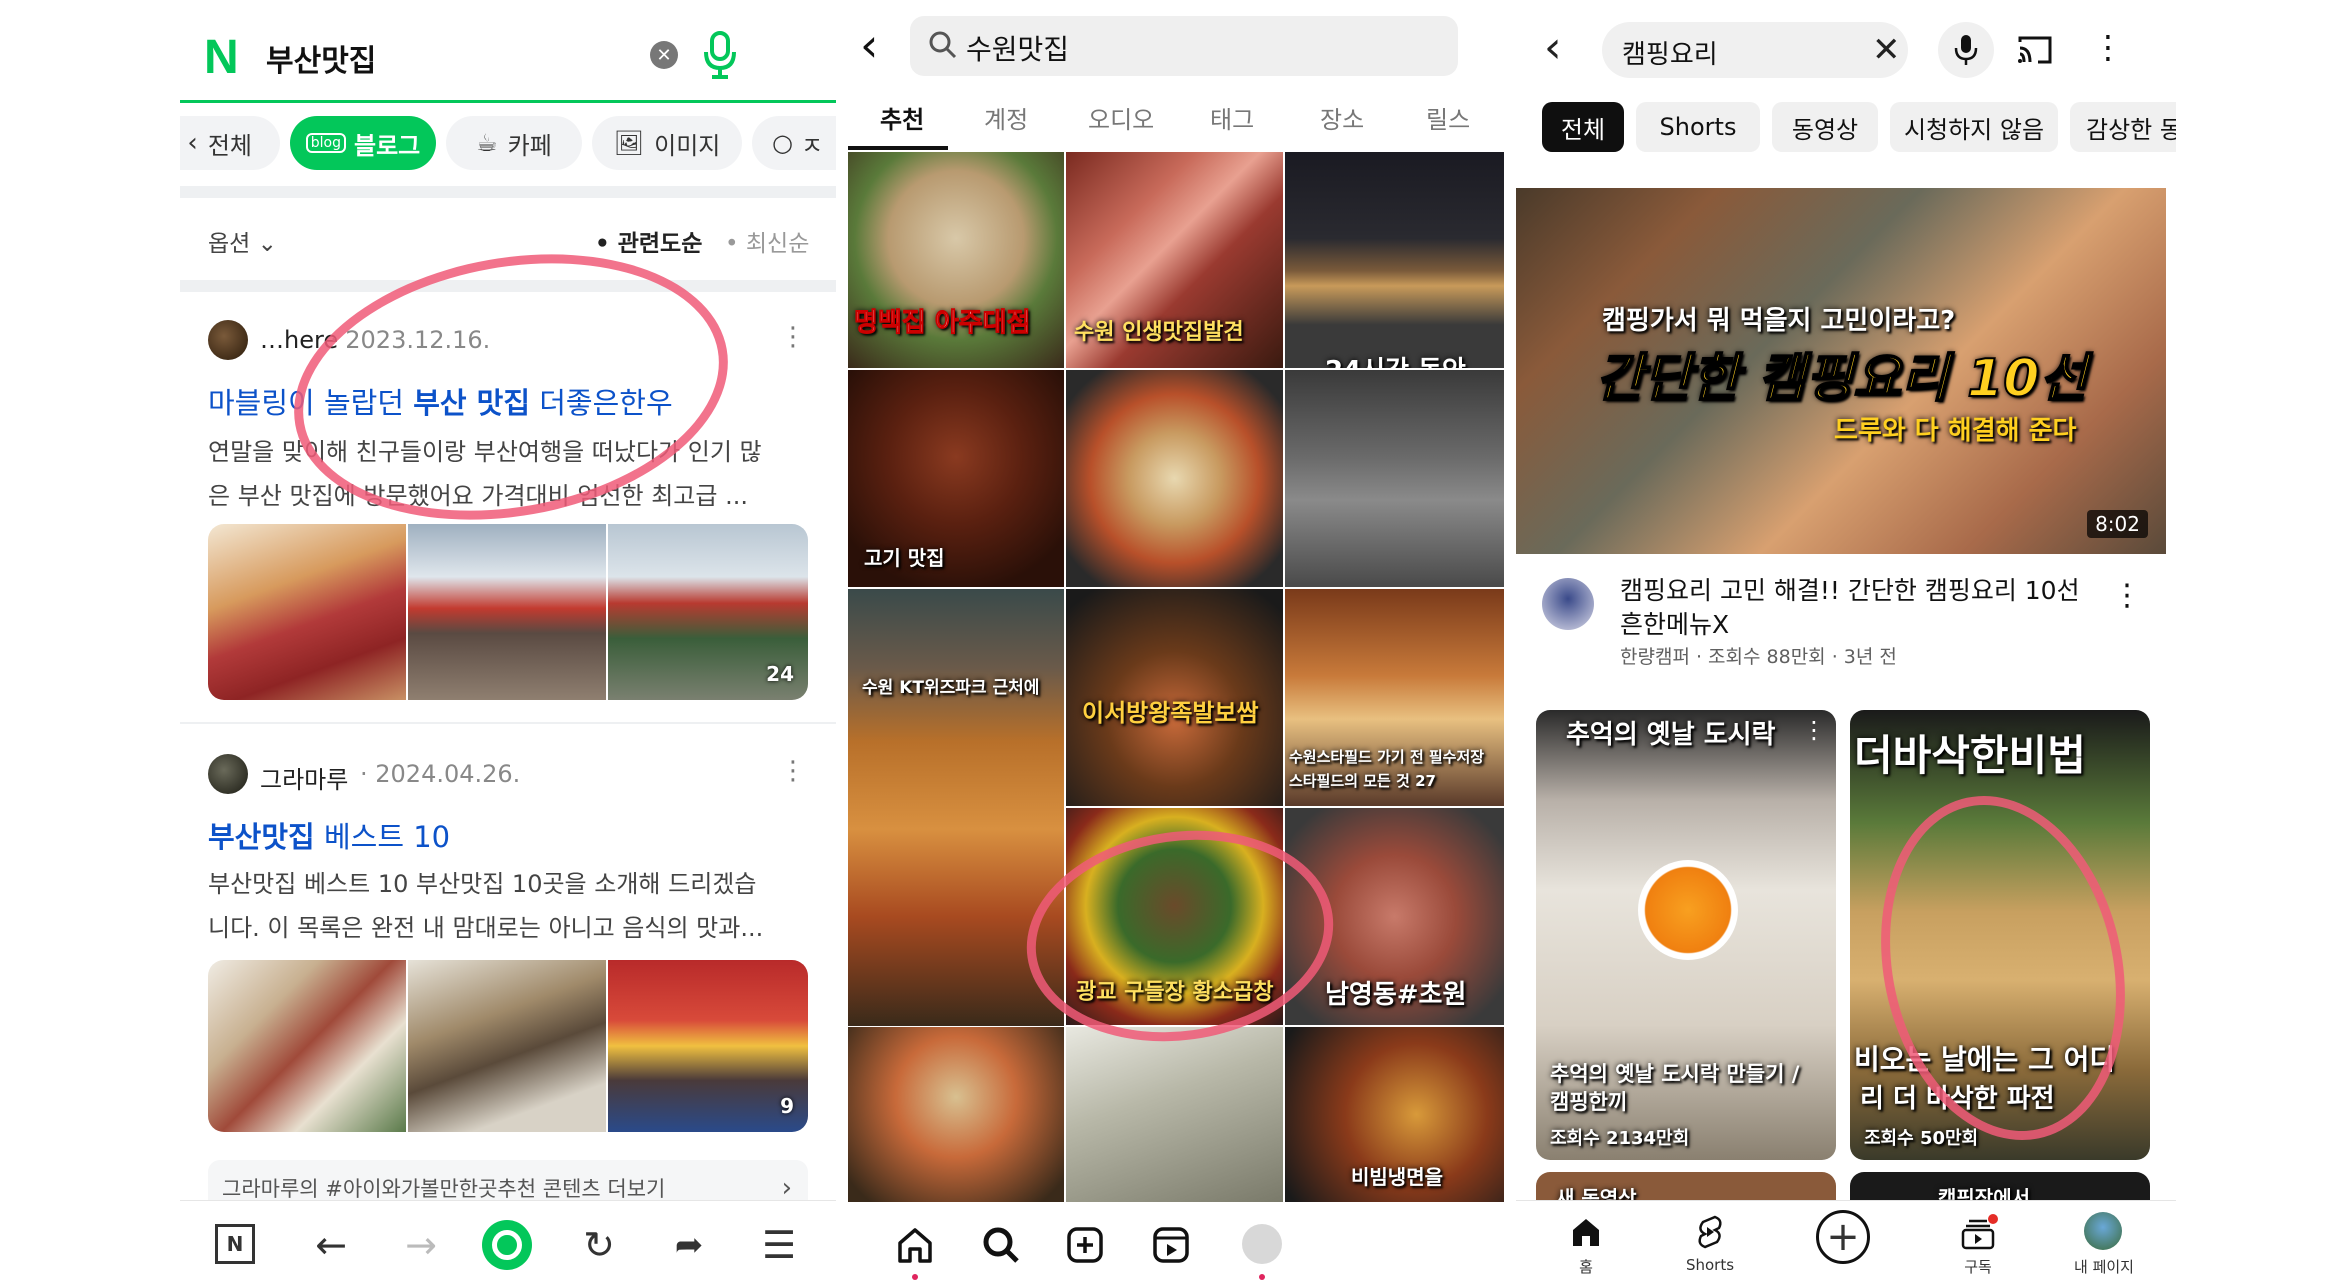 This screenshot has height=1284, width=2338. I want to click on options-button: 옵션 ⌄, so click(242, 241).